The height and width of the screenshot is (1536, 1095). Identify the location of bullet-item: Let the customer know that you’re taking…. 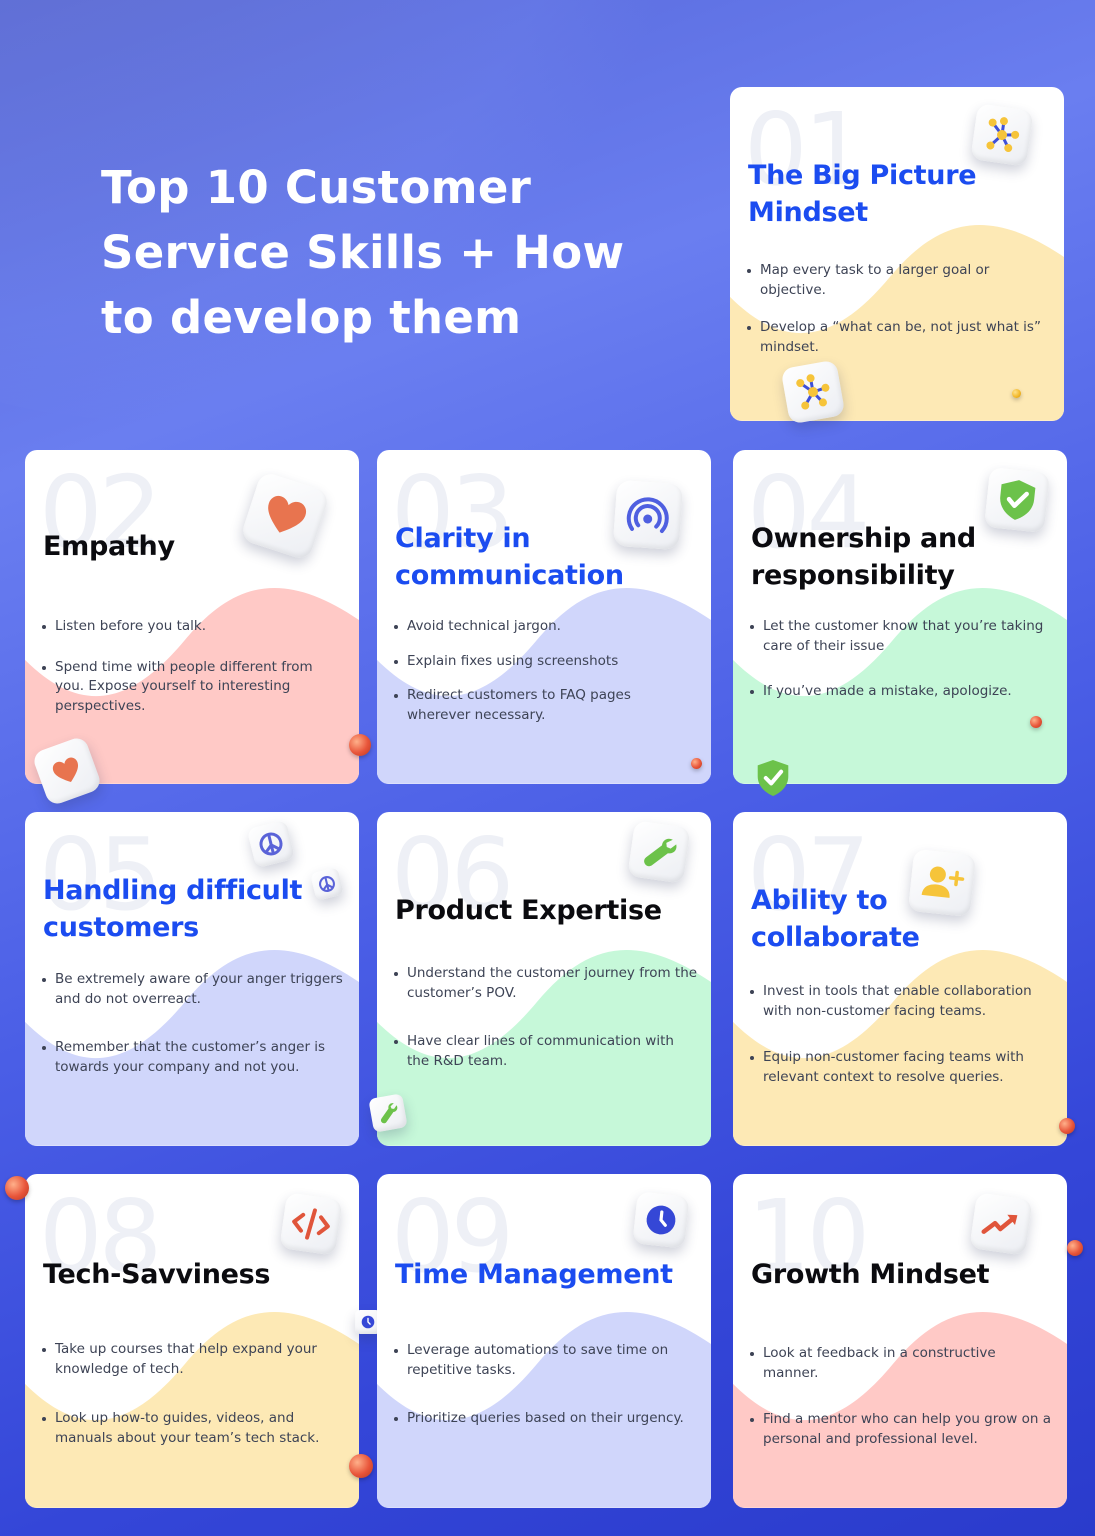
(901, 636).